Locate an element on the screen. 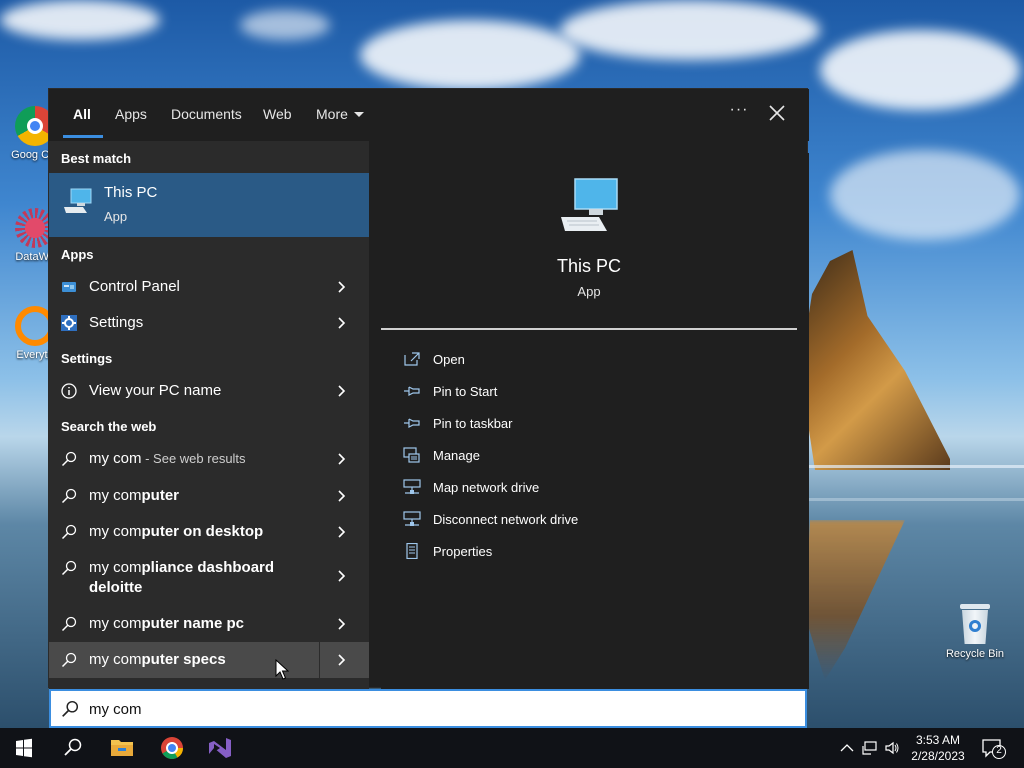  best-match-subtitle: App is located at coordinates (116, 216).